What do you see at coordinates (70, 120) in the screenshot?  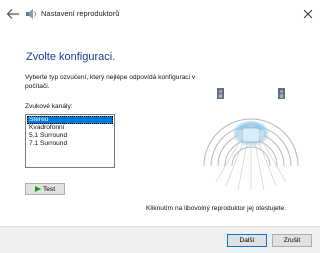 I see `channel-option-stereo: Stereo` at bounding box center [70, 120].